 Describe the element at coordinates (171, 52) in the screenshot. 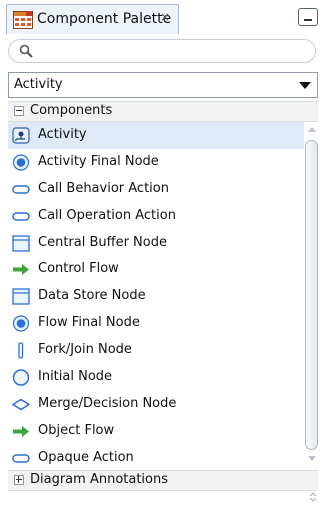

I see `search-input` at that location.